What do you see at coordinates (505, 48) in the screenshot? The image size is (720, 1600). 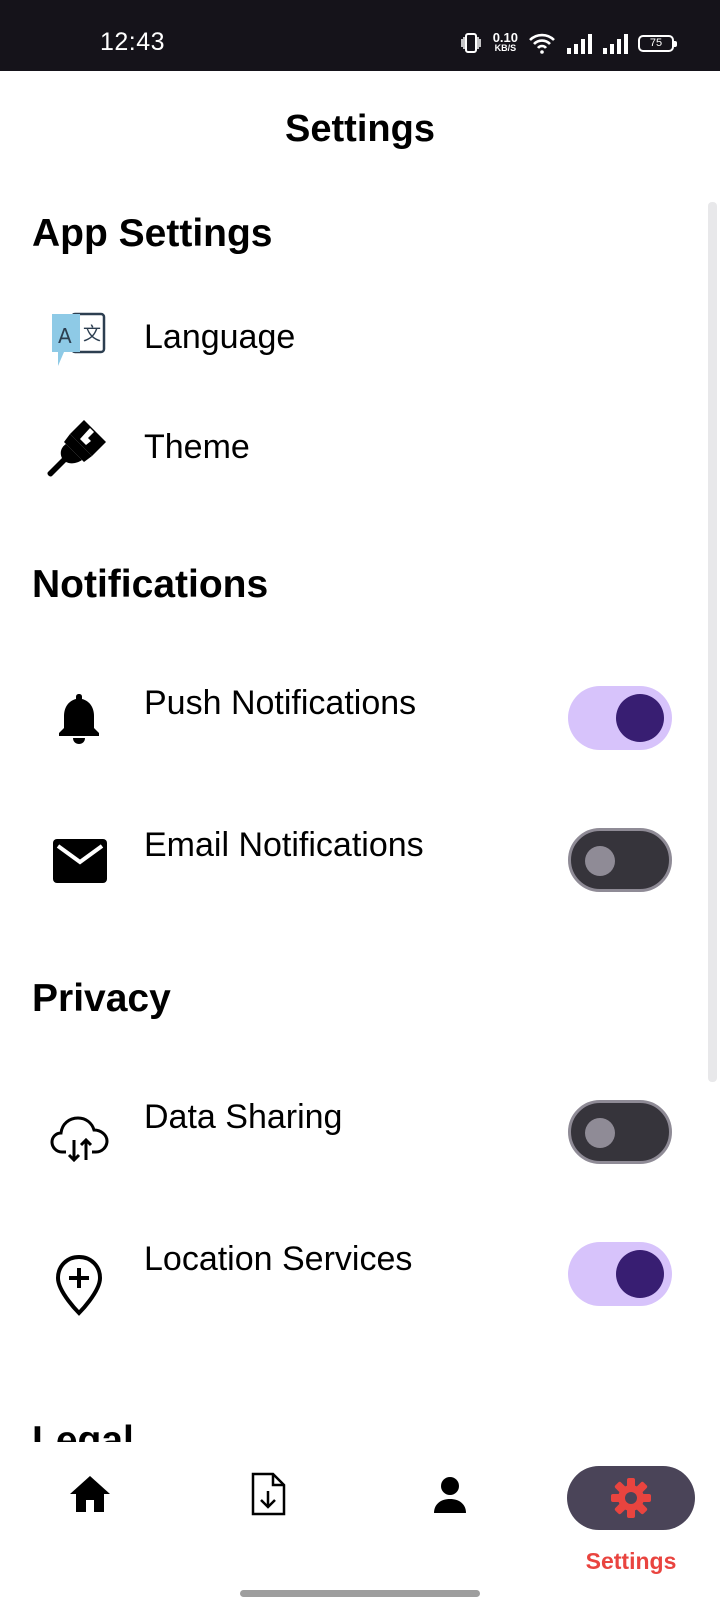 I see `network-speed-unit: KB/S` at bounding box center [505, 48].